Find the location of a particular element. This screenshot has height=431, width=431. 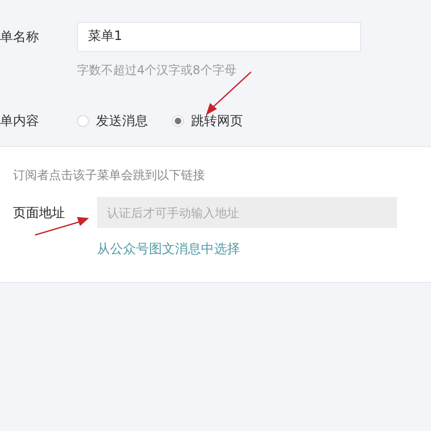

hint-text: 字数不超过4个汉字或8个字母 is located at coordinates (157, 70).